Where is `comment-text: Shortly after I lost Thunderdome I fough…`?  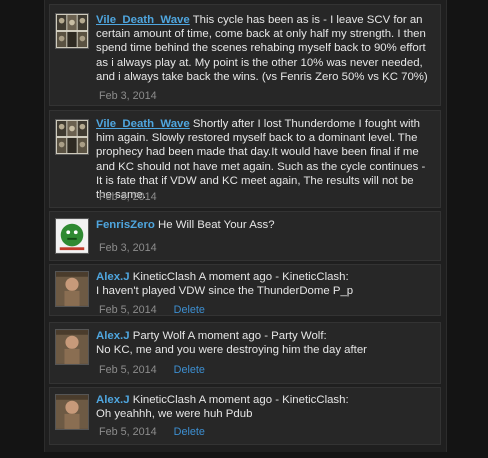 comment-text: Shortly after I lost Thunderdome I fough… is located at coordinates (261, 160).